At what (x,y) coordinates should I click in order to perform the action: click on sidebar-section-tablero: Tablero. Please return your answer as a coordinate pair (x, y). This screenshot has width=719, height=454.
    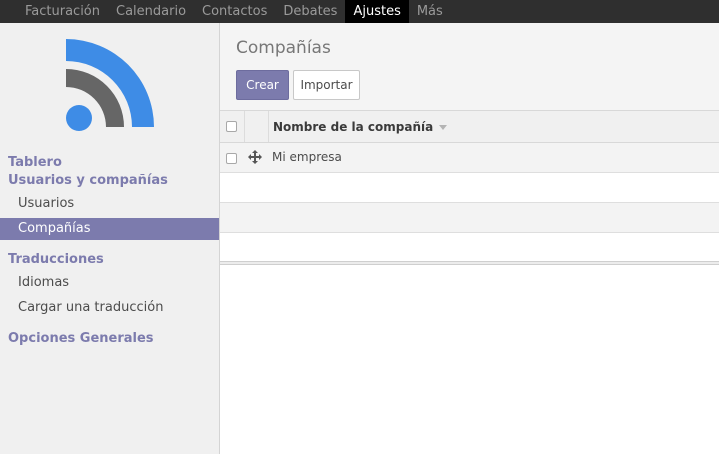
    Looking at the image, I should click on (35, 162).